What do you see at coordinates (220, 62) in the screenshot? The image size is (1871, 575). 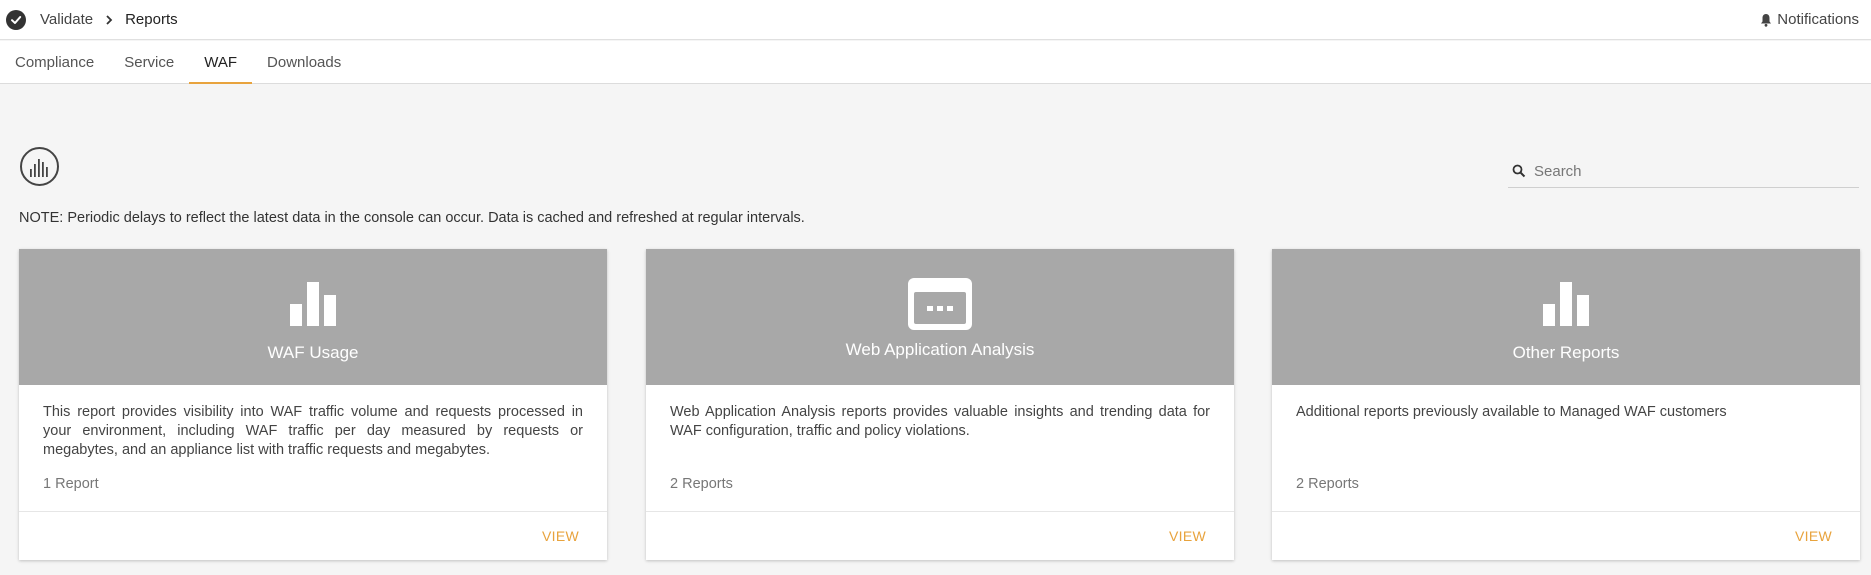 I see `tab-waf: WAF` at bounding box center [220, 62].